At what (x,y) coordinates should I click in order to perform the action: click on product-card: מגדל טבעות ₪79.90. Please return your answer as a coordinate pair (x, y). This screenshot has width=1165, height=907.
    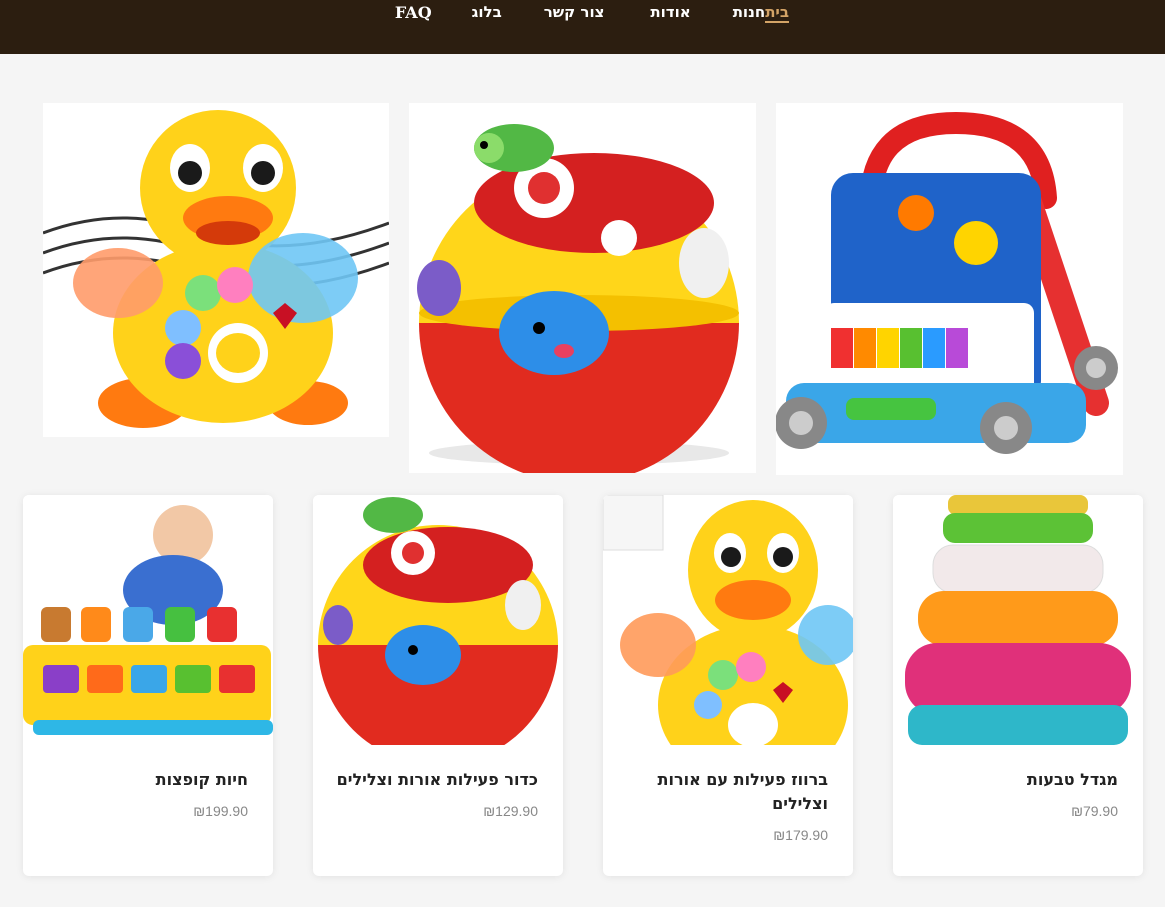
    Looking at the image, I should click on (1018, 685).